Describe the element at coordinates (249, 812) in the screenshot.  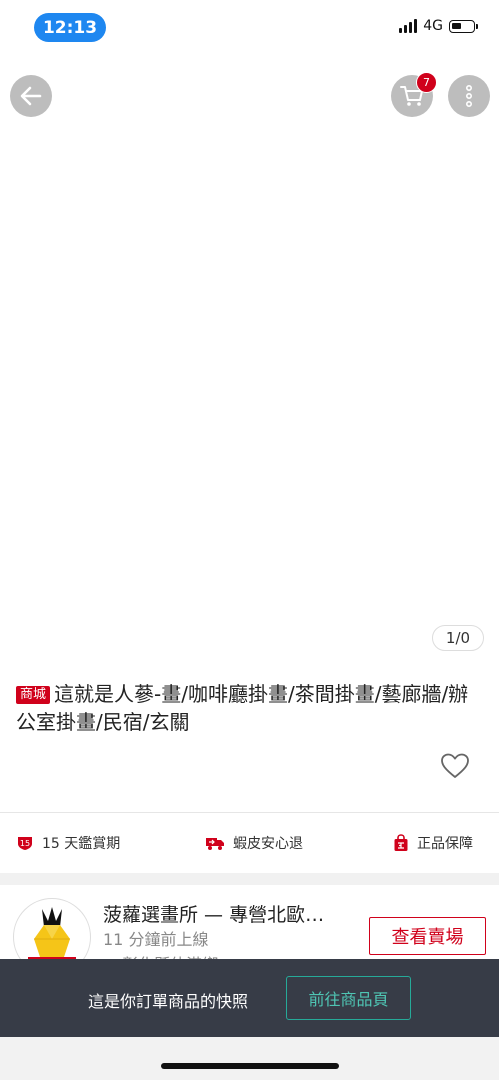
I see `divider` at that location.